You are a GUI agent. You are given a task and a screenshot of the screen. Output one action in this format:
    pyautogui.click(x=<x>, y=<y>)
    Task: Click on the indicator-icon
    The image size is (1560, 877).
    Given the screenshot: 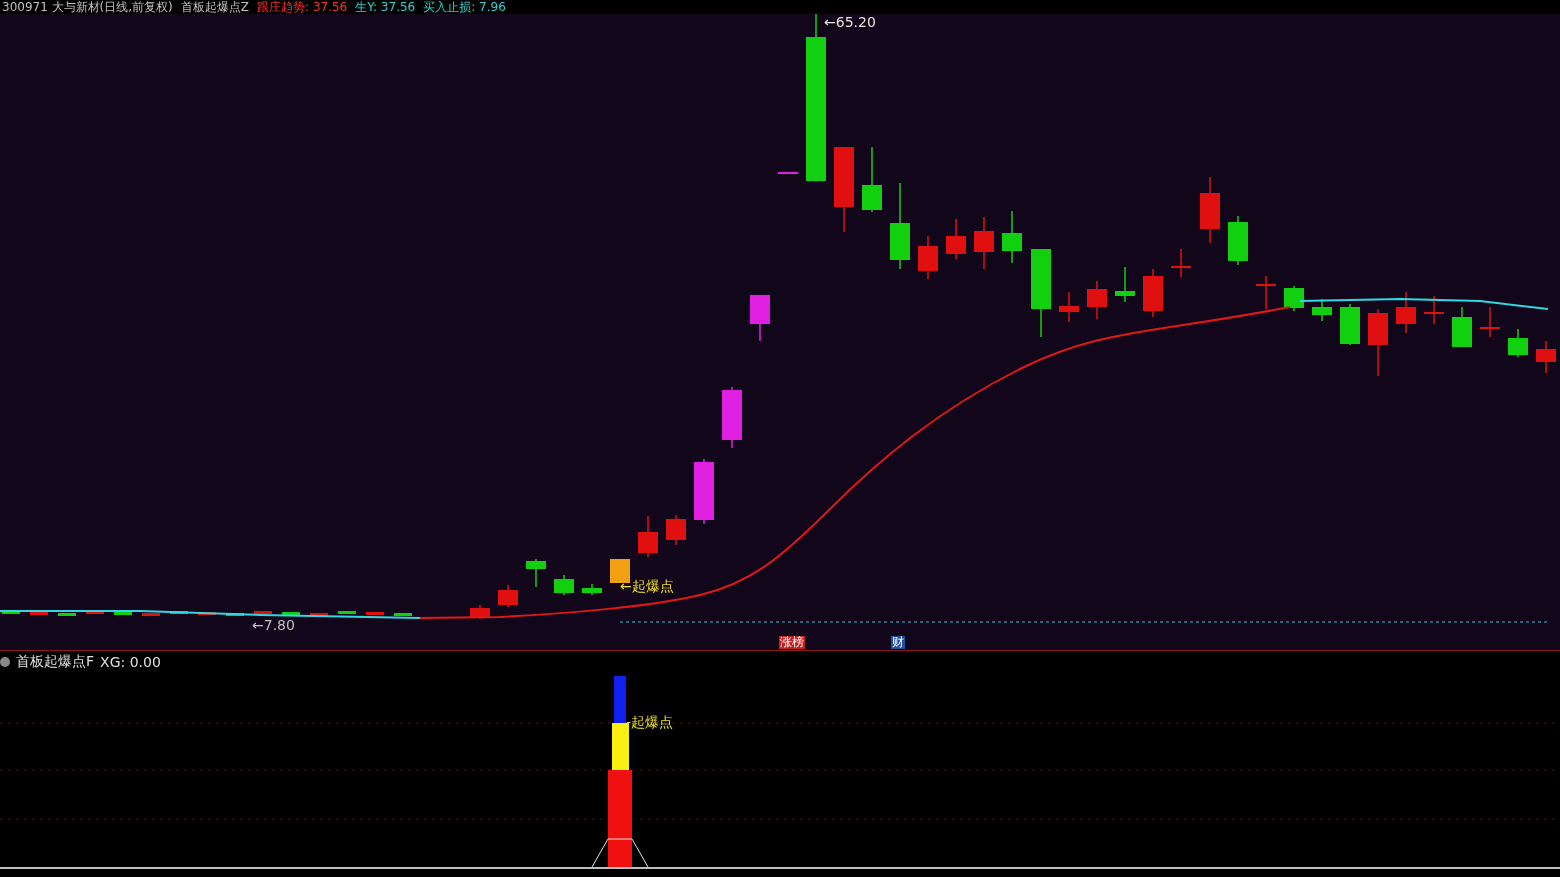 What is the action you would take?
    pyautogui.click(x=5, y=662)
    